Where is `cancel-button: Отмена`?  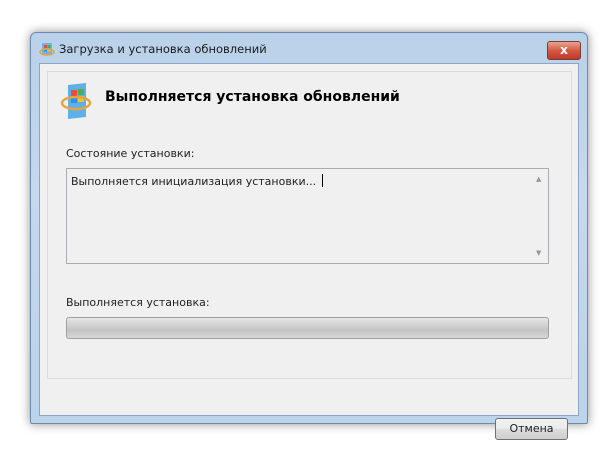 cancel-button: Отмена is located at coordinates (531, 429).